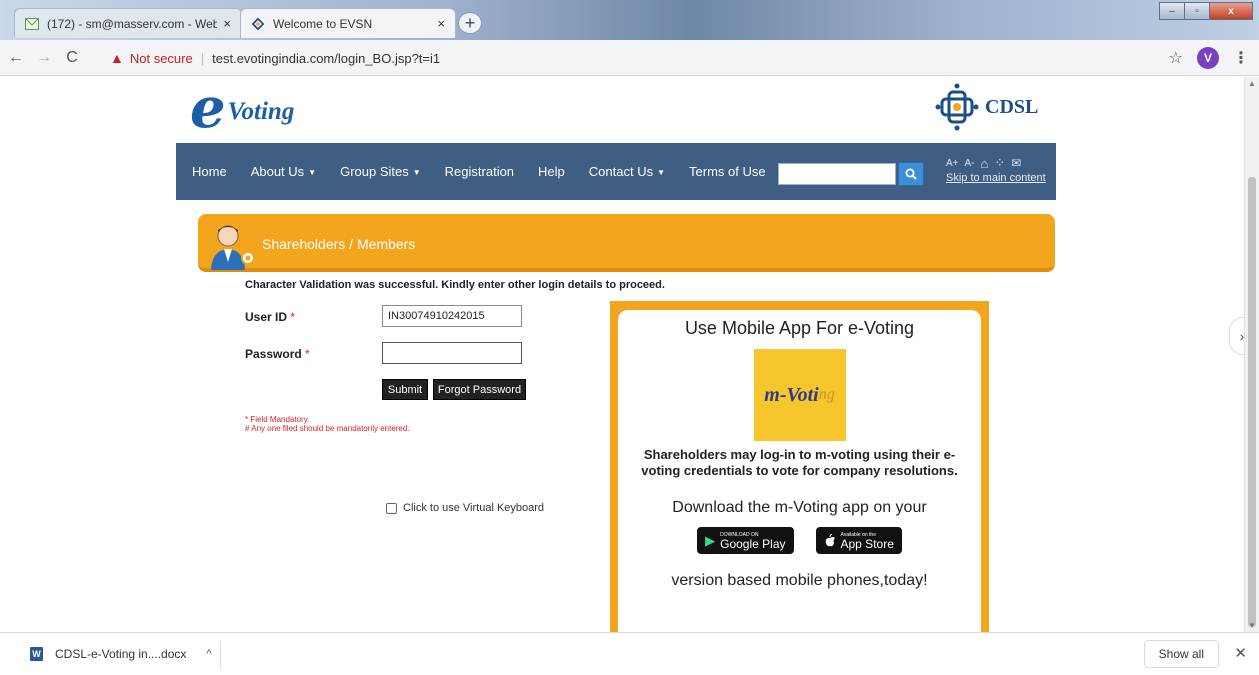 The height and width of the screenshot is (675, 1259). Describe the element at coordinates (266, 317) in the screenshot. I see `user-id-label-text: User ID` at that location.